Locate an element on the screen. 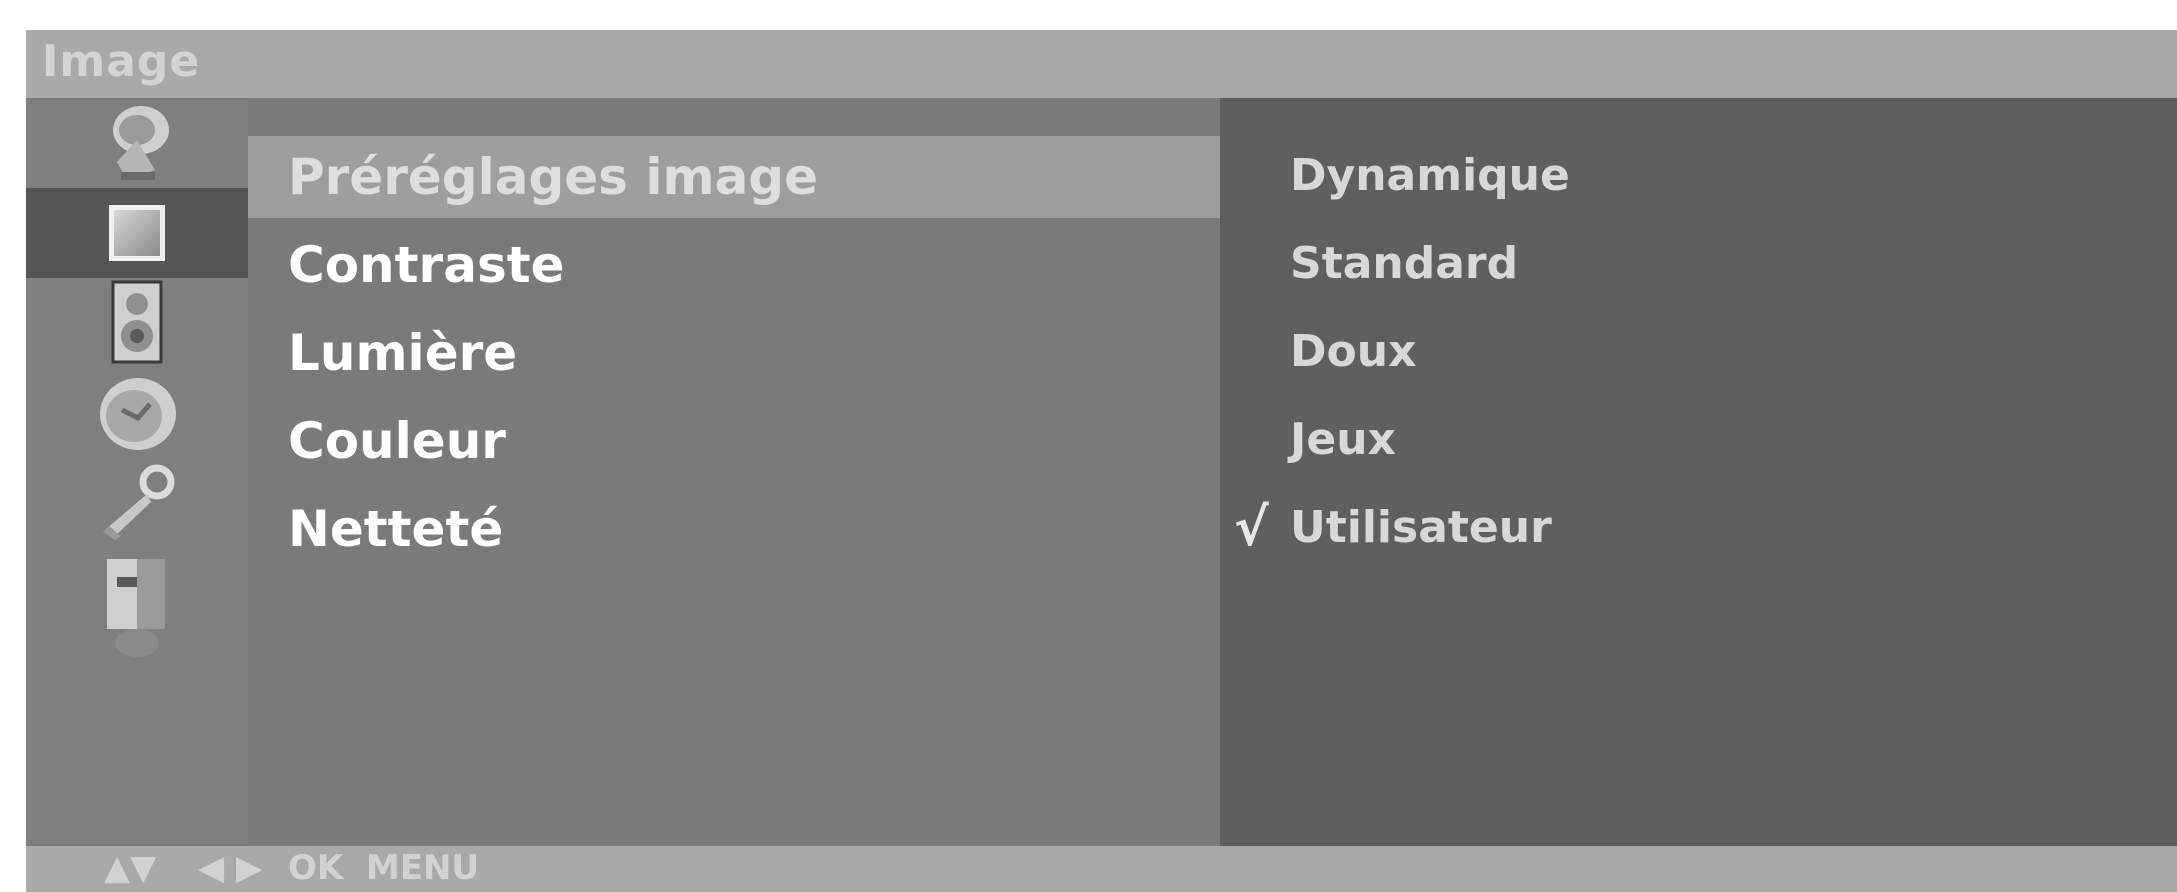 Image resolution: width=2177 pixels, height=892 pixels. category-tab-time is located at coordinates (137, 413).